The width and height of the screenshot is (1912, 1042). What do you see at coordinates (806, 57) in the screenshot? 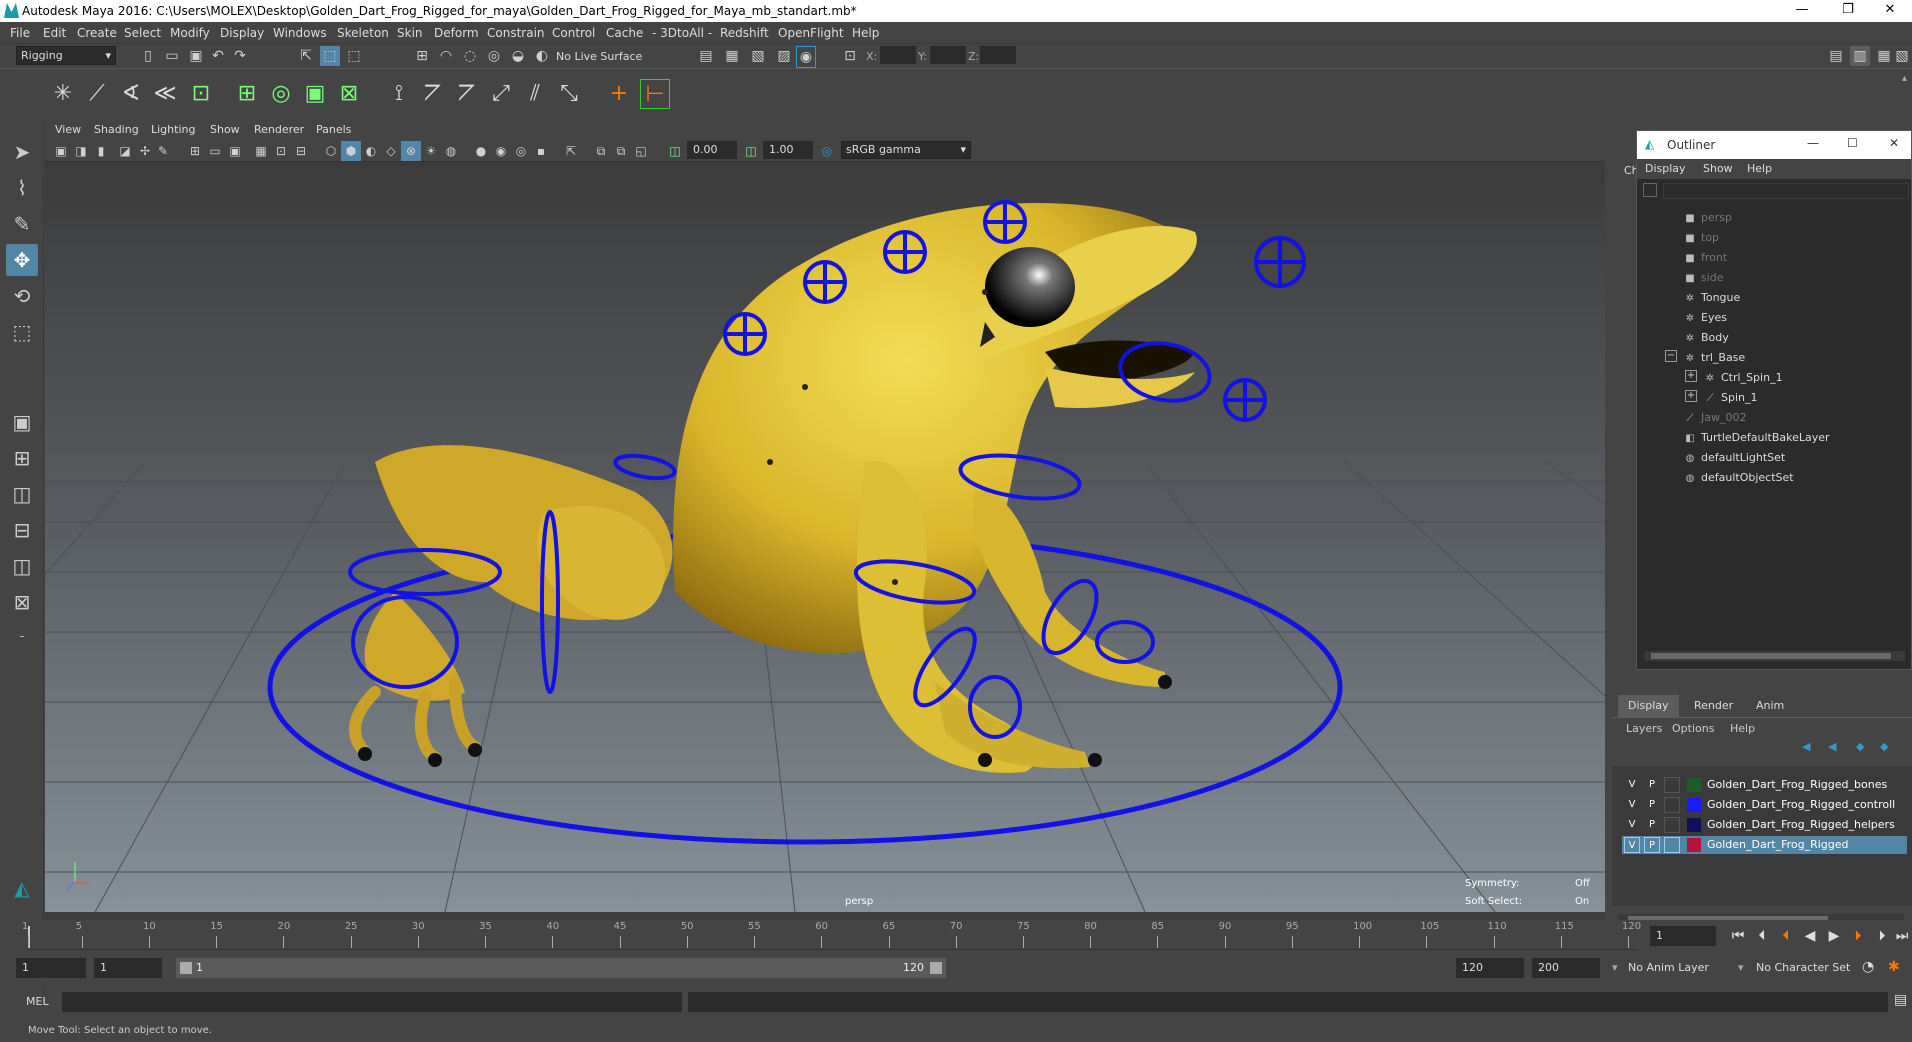
I see `hypershade-icon: ◉` at bounding box center [806, 57].